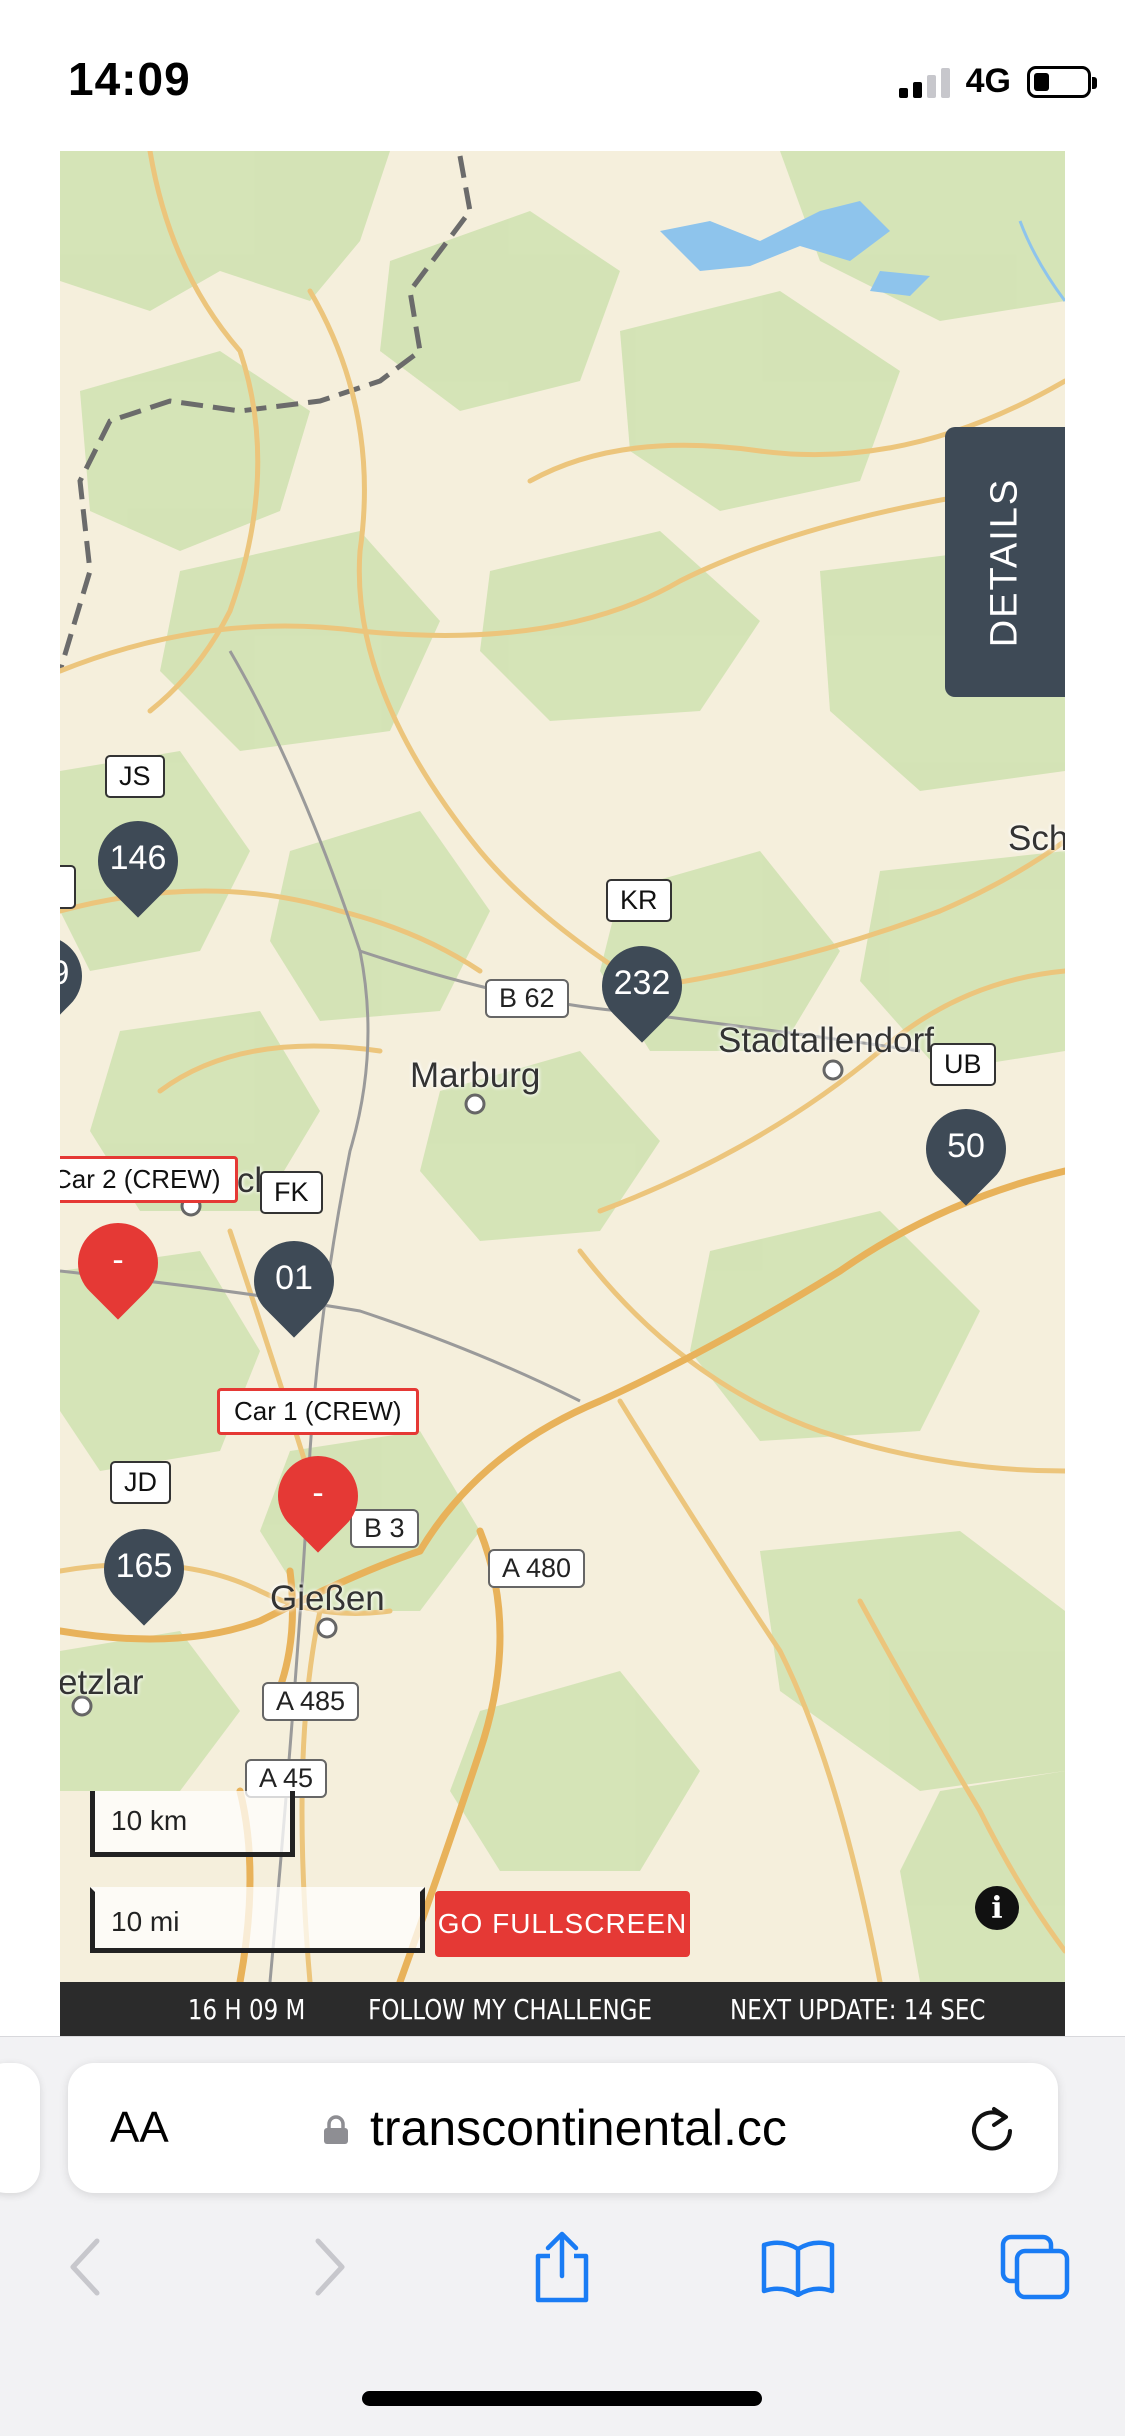 The height and width of the screenshot is (2436, 1125). What do you see at coordinates (510, 2009) in the screenshot?
I see `follow-my-challenge-link: FOLLOW MY CHALLENGE` at bounding box center [510, 2009].